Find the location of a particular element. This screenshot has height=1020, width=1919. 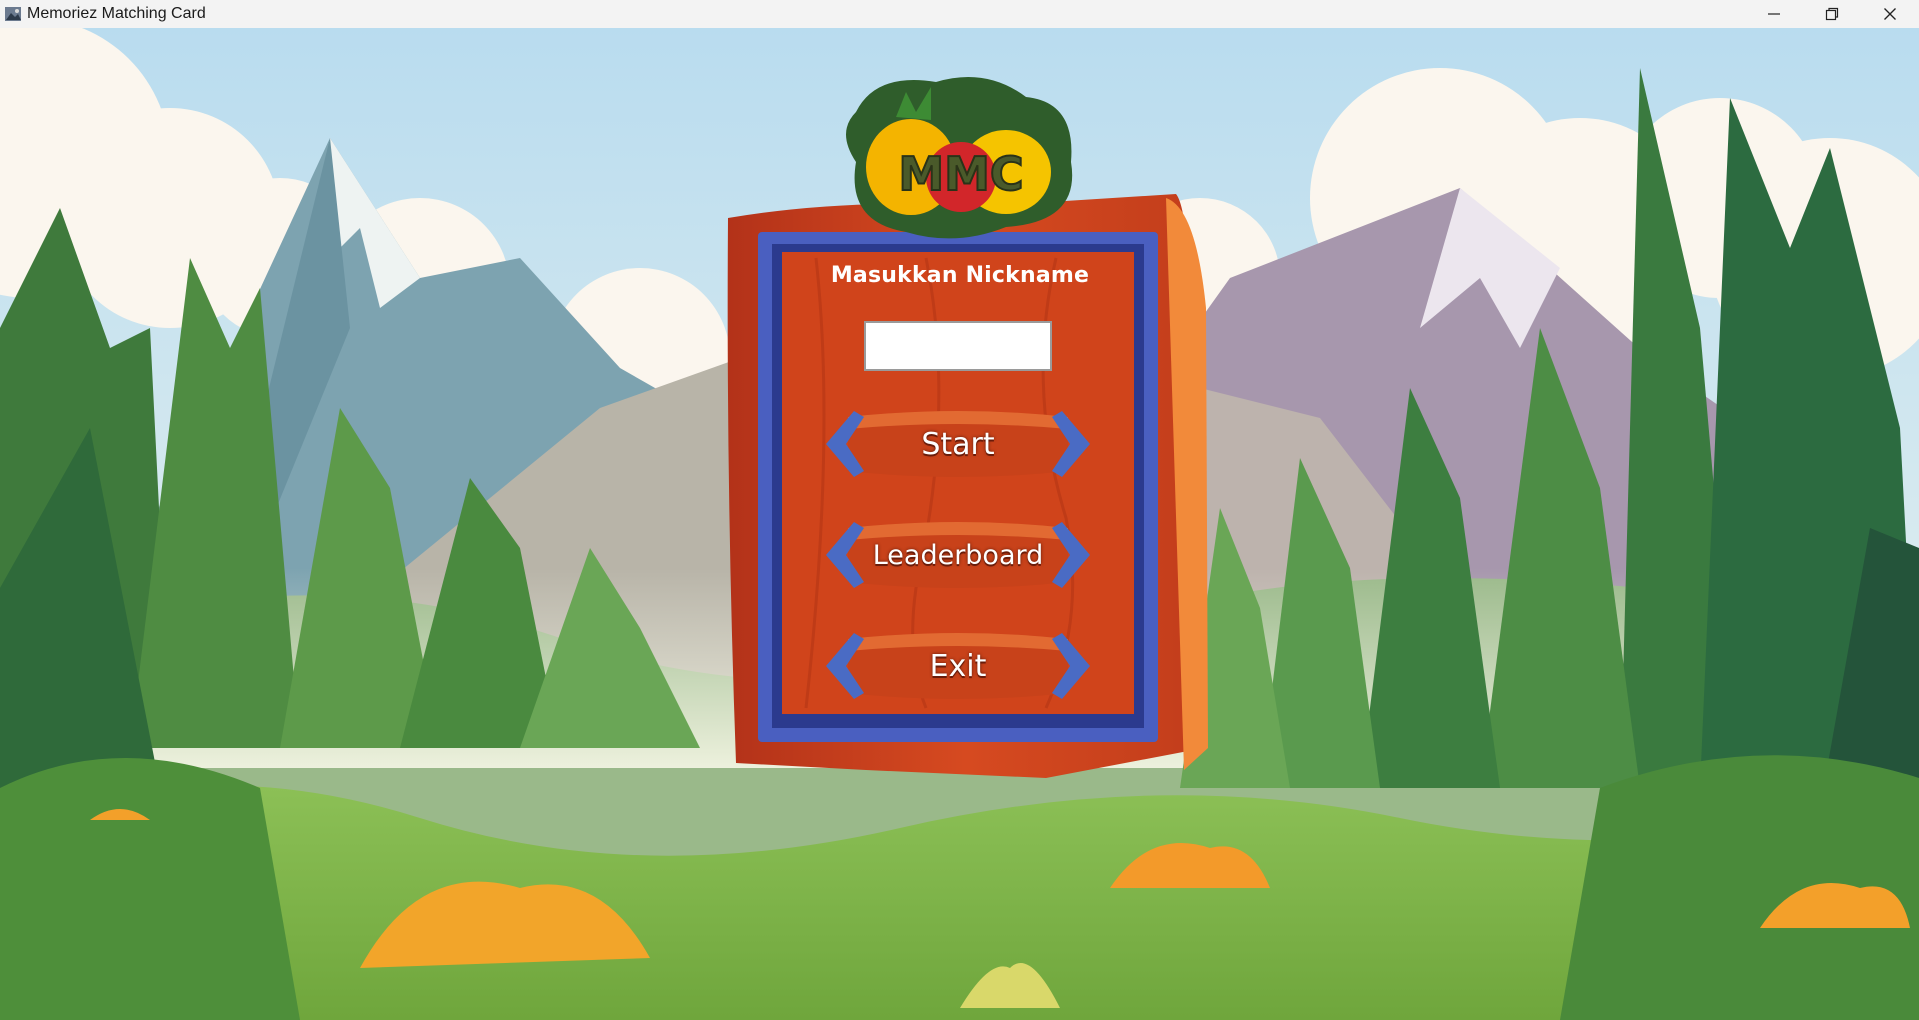

leaderboard-button: Leaderboard is located at coordinates (958, 555).